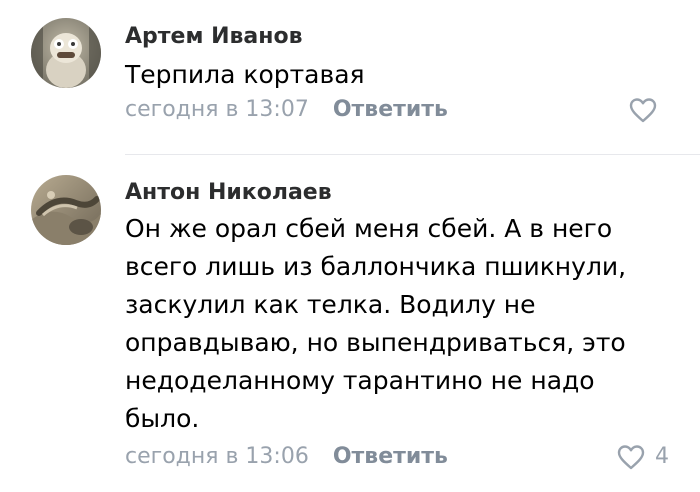 This screenshot has width=700, height=492. I want to click on comment-author: Артем Иванов, so click(214, 37).